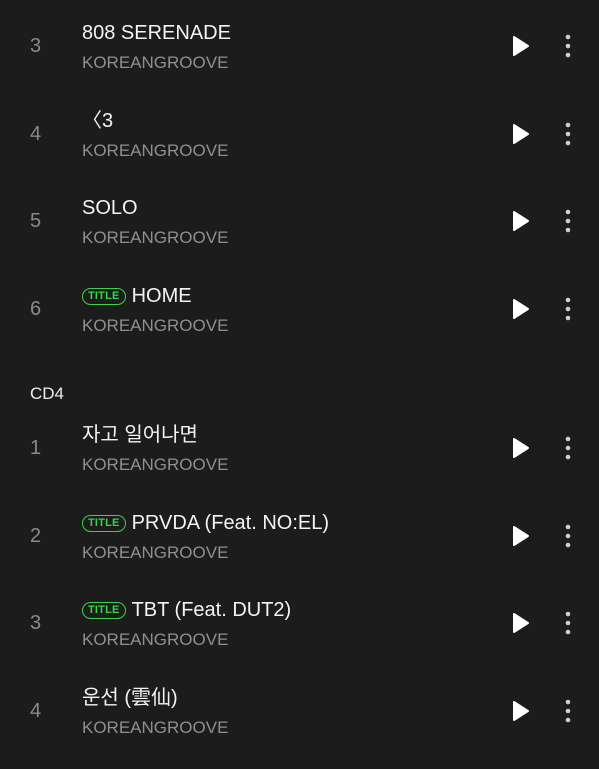  What do you see at coordinates (36, 309) in the screenshot?
I see `track-number: 6` at bounding box center [36, 309].